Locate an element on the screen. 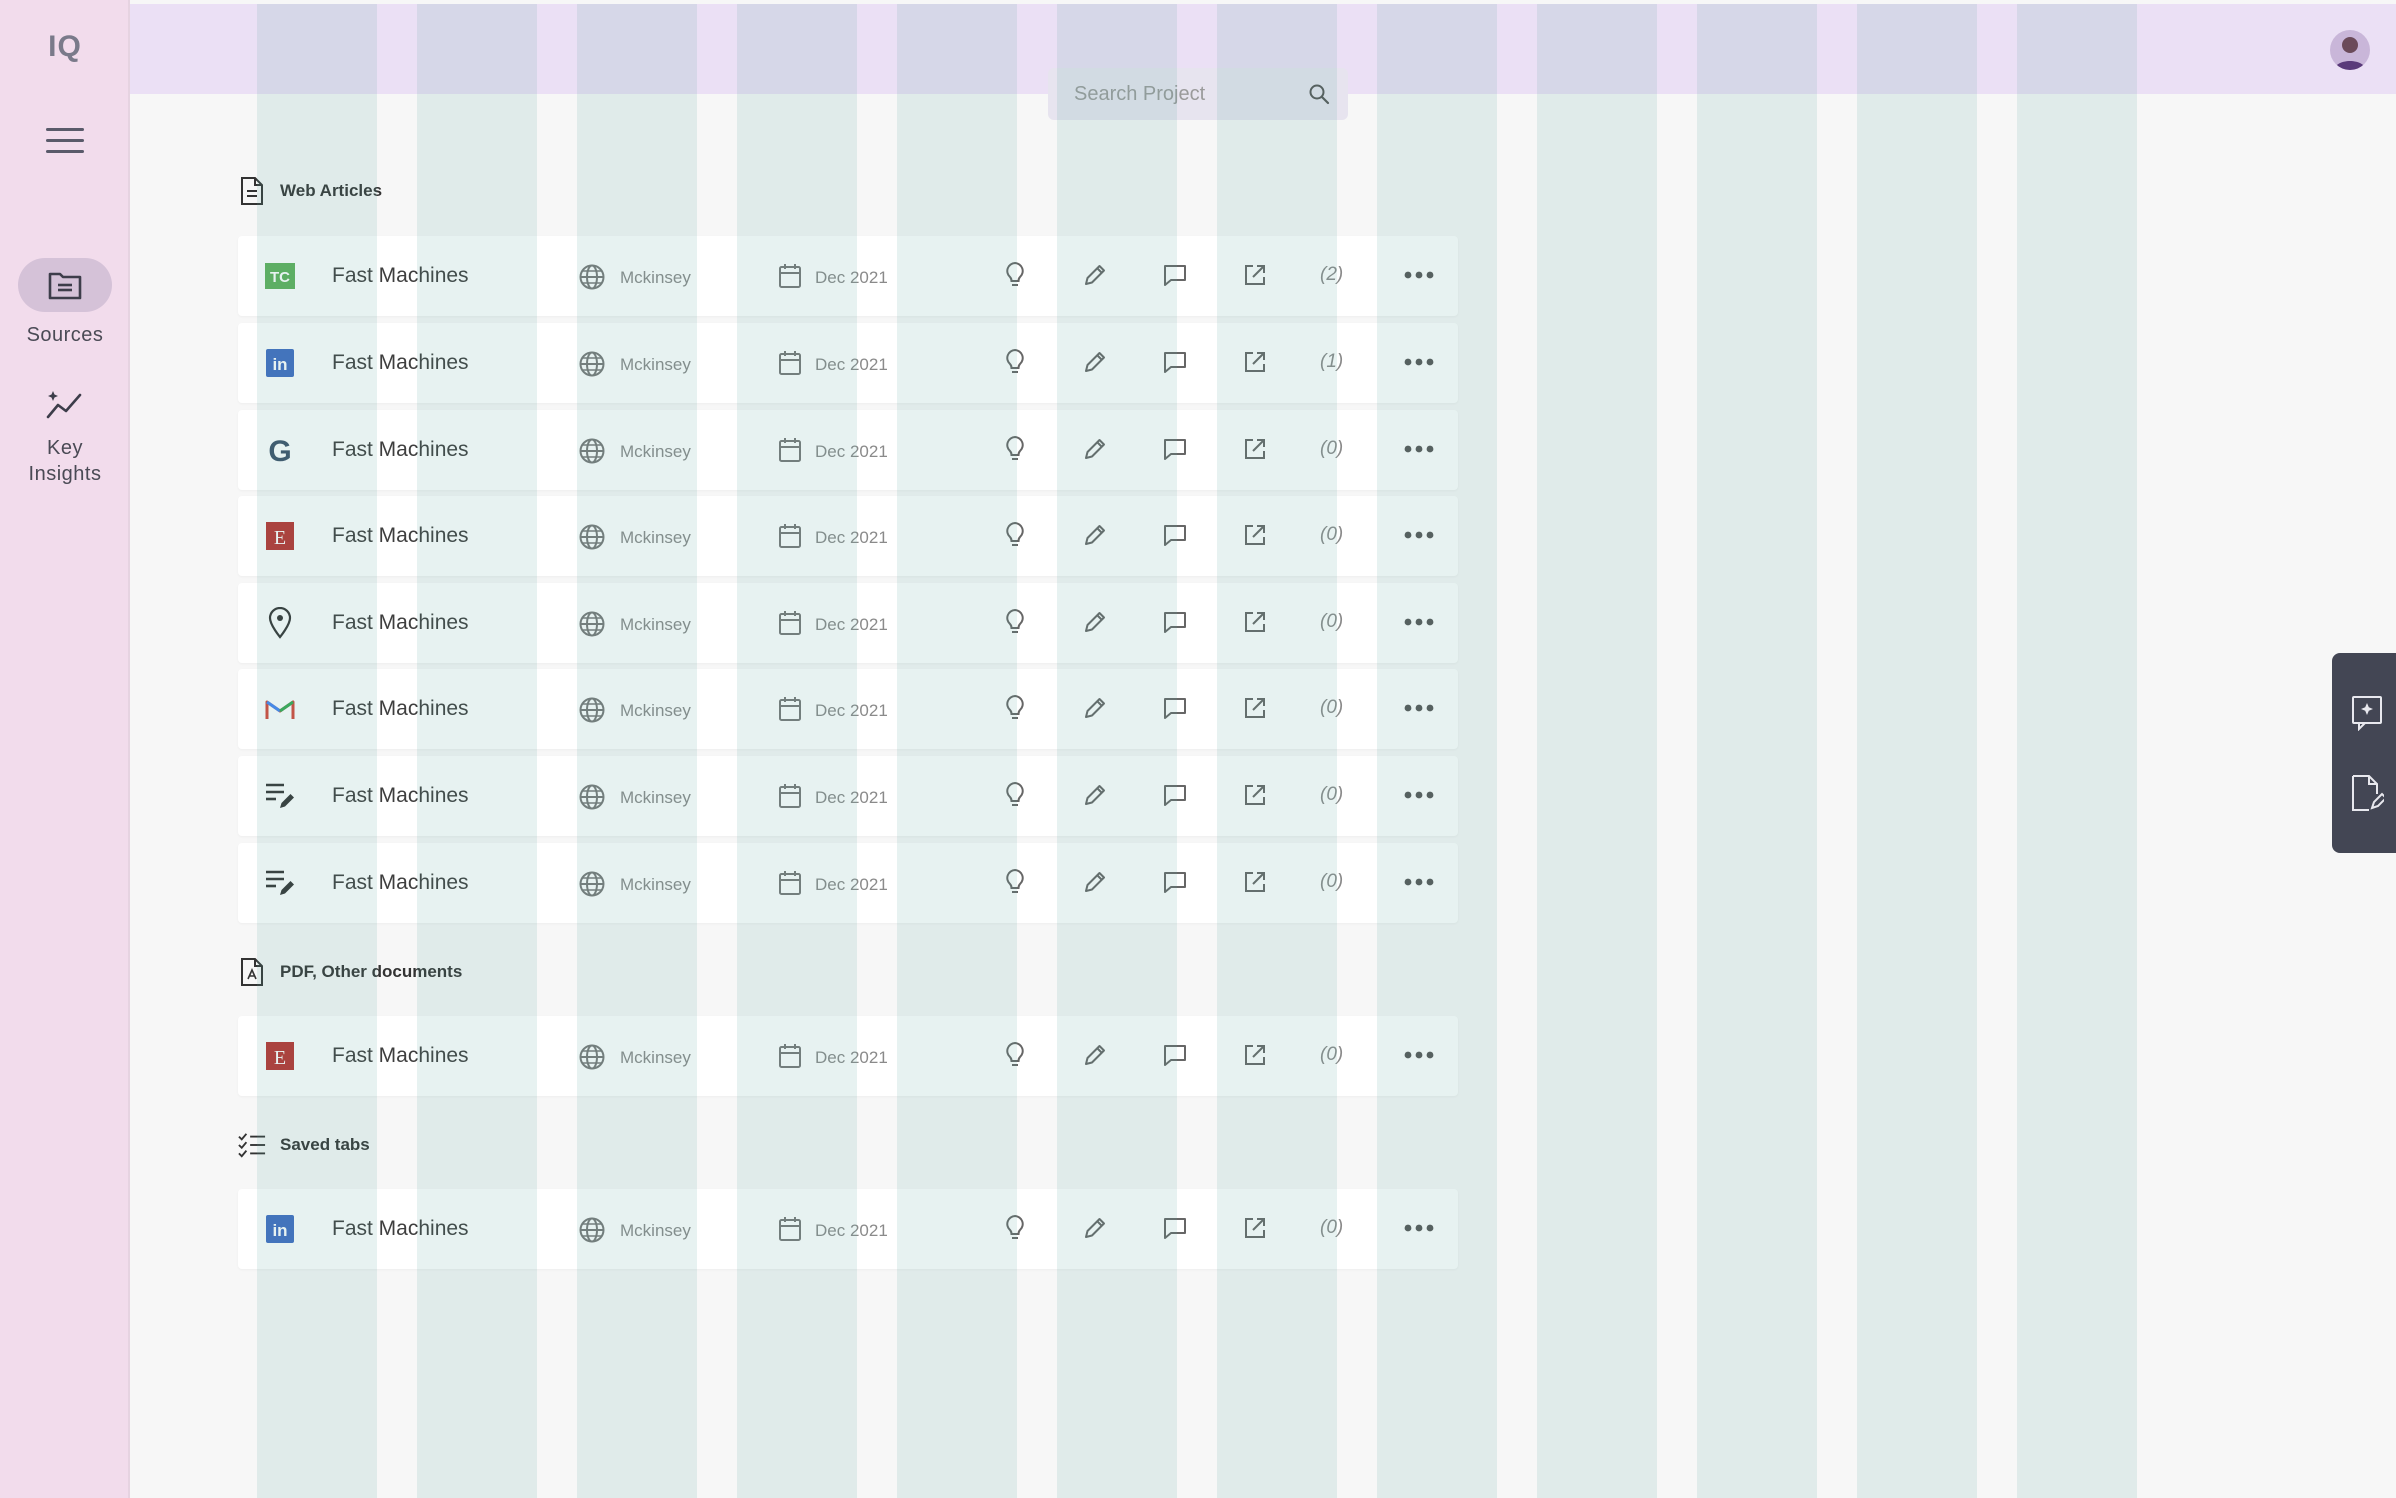 This screenshot has width=2396, height=1498. edit-document-icon is located at coordinates (2367, 793).